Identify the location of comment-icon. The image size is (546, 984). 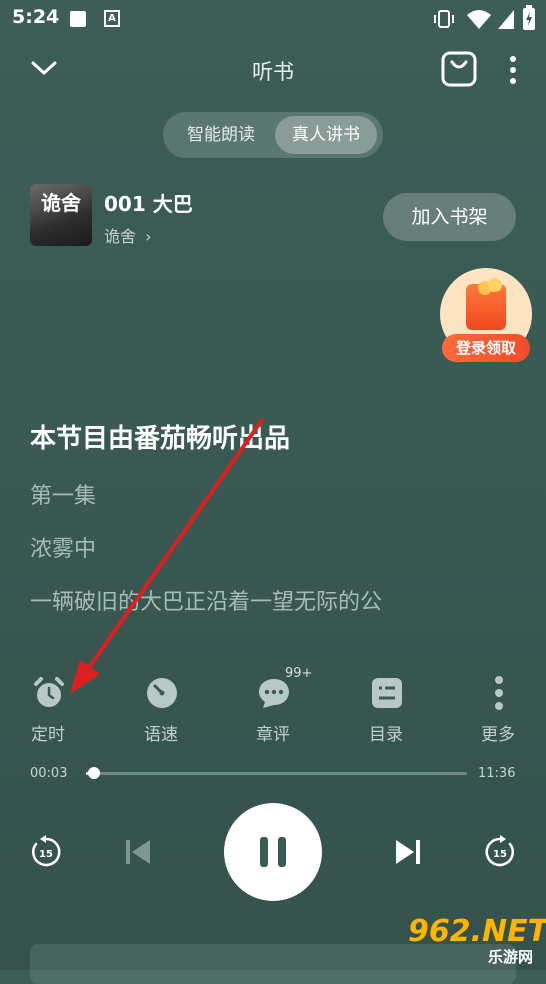
(274, 693).